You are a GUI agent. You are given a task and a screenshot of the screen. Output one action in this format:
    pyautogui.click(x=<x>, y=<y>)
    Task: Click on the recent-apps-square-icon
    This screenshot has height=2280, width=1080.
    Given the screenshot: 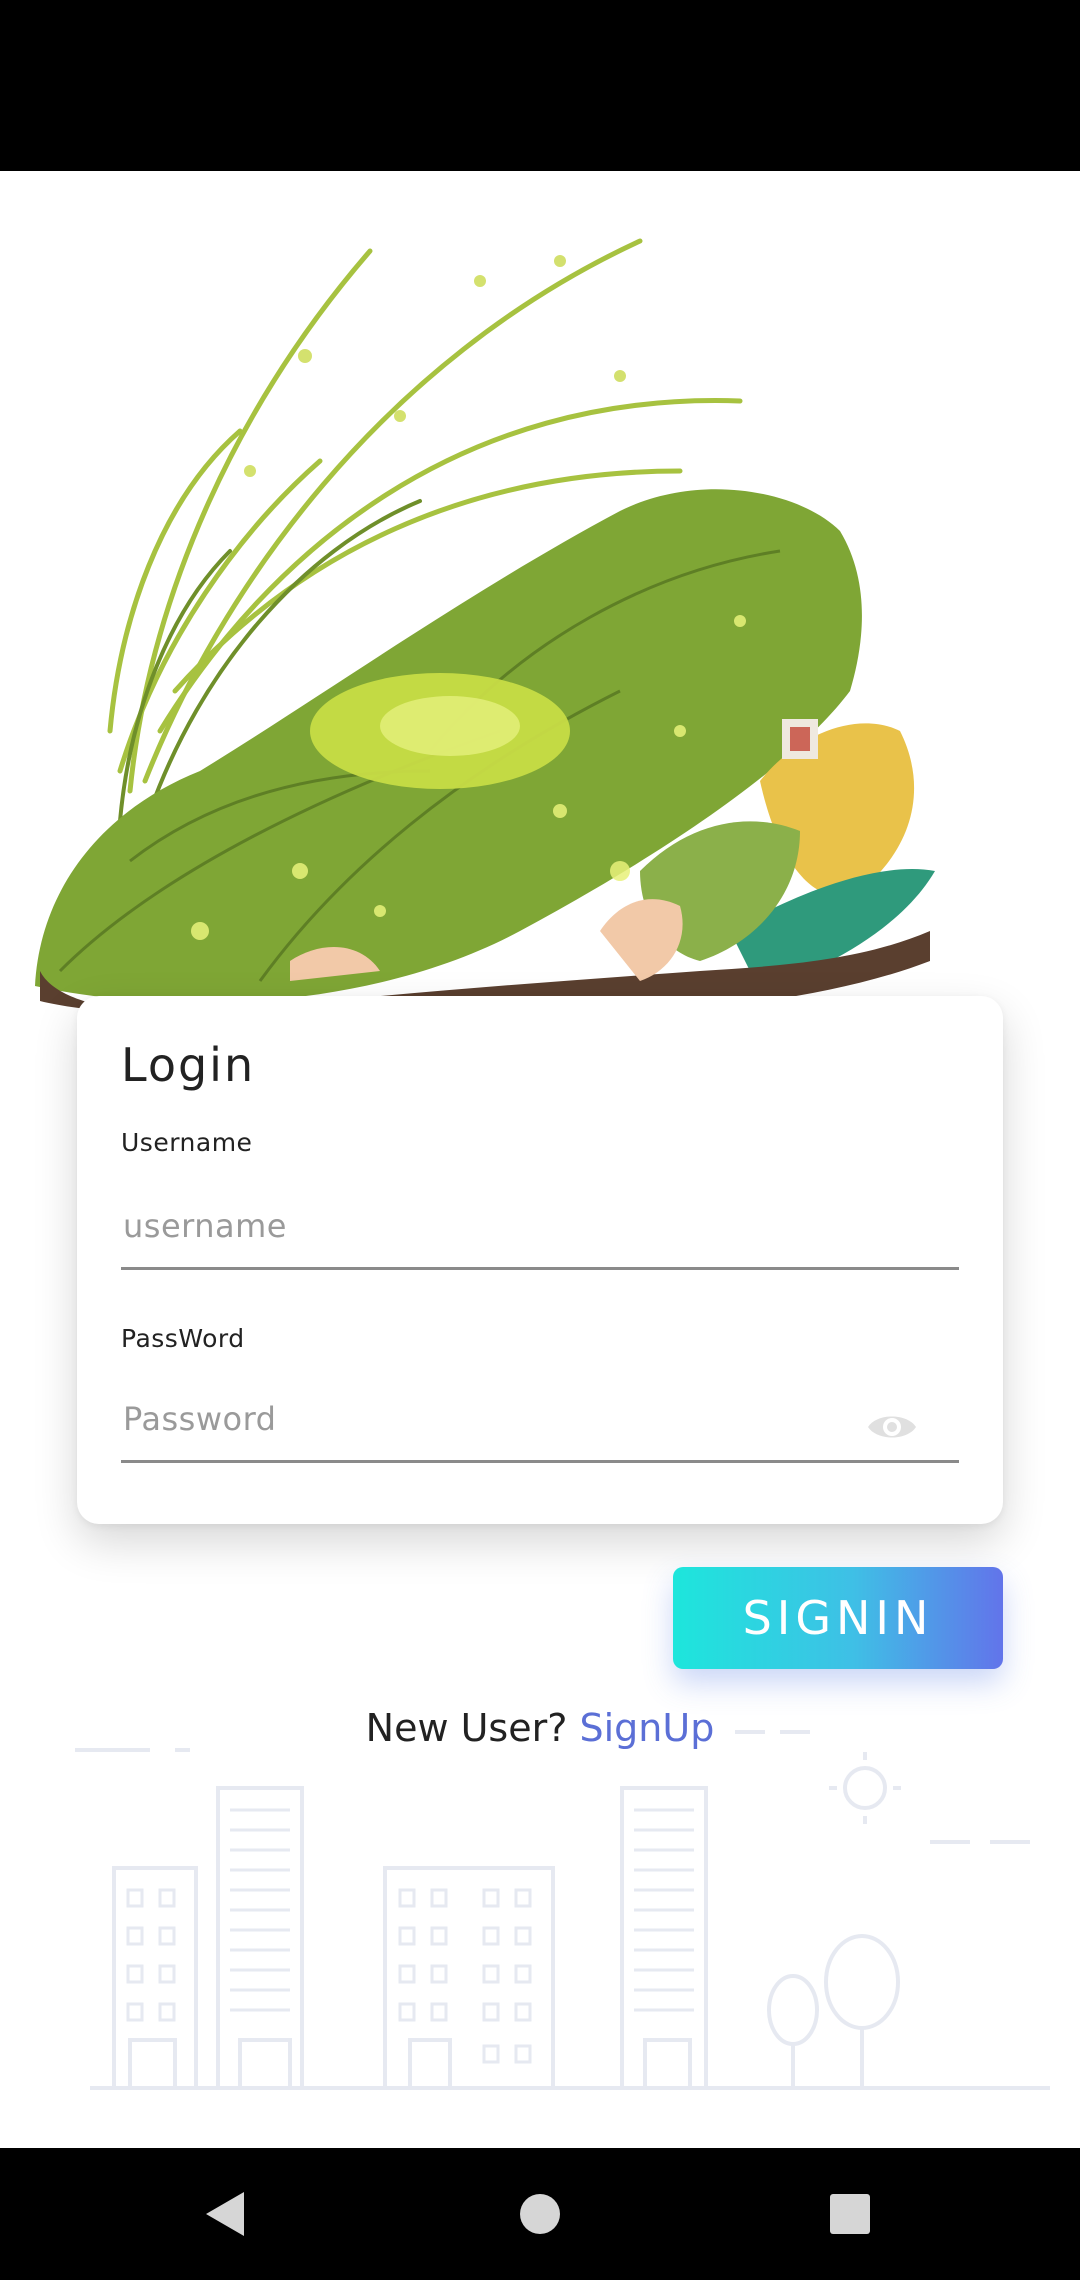 What is the action you would take?
    pyautogui.click(x=850, y=2214)
    